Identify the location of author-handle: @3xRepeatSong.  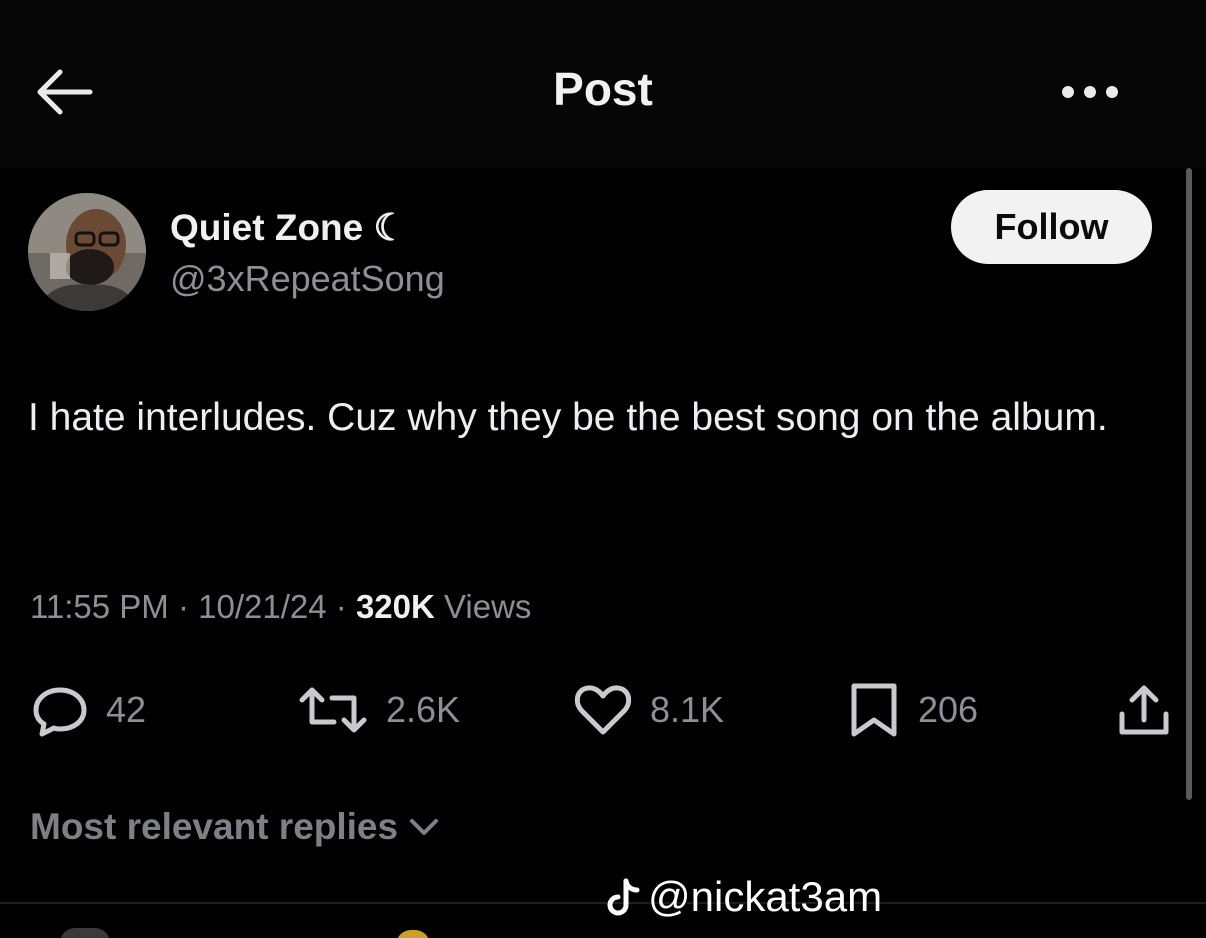
(307, 279).